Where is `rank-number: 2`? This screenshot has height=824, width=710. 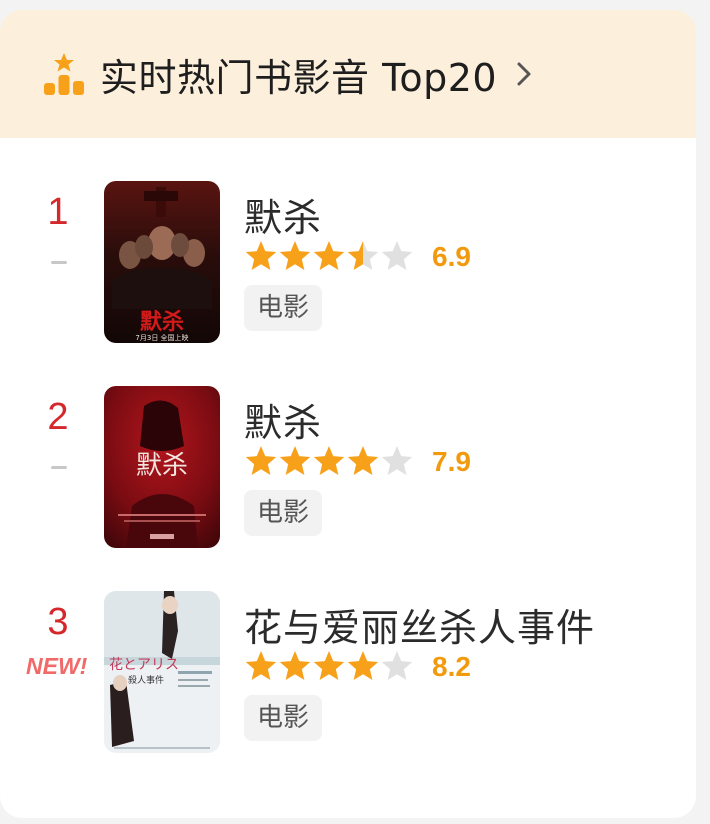
rank-number: 2 is located at coordinates (58, 417).